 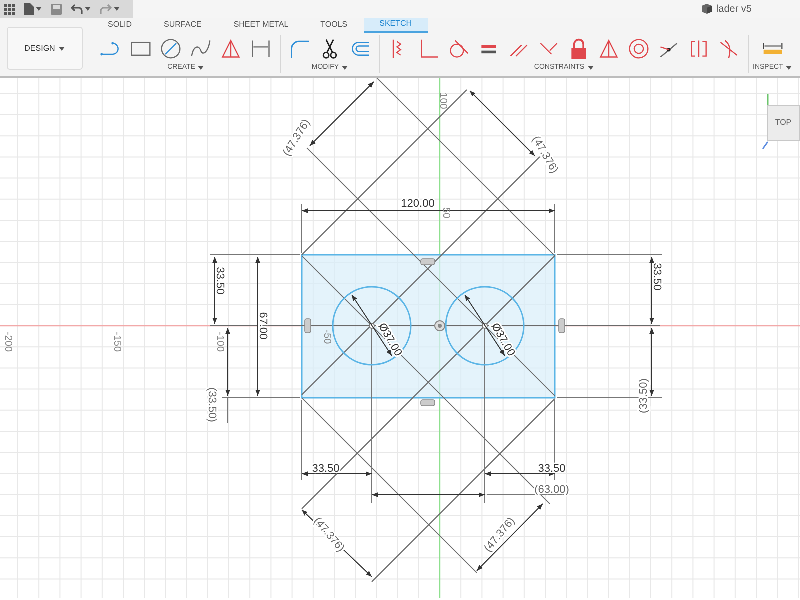 I want to click on undo-icon, so click(x=77, y=9).